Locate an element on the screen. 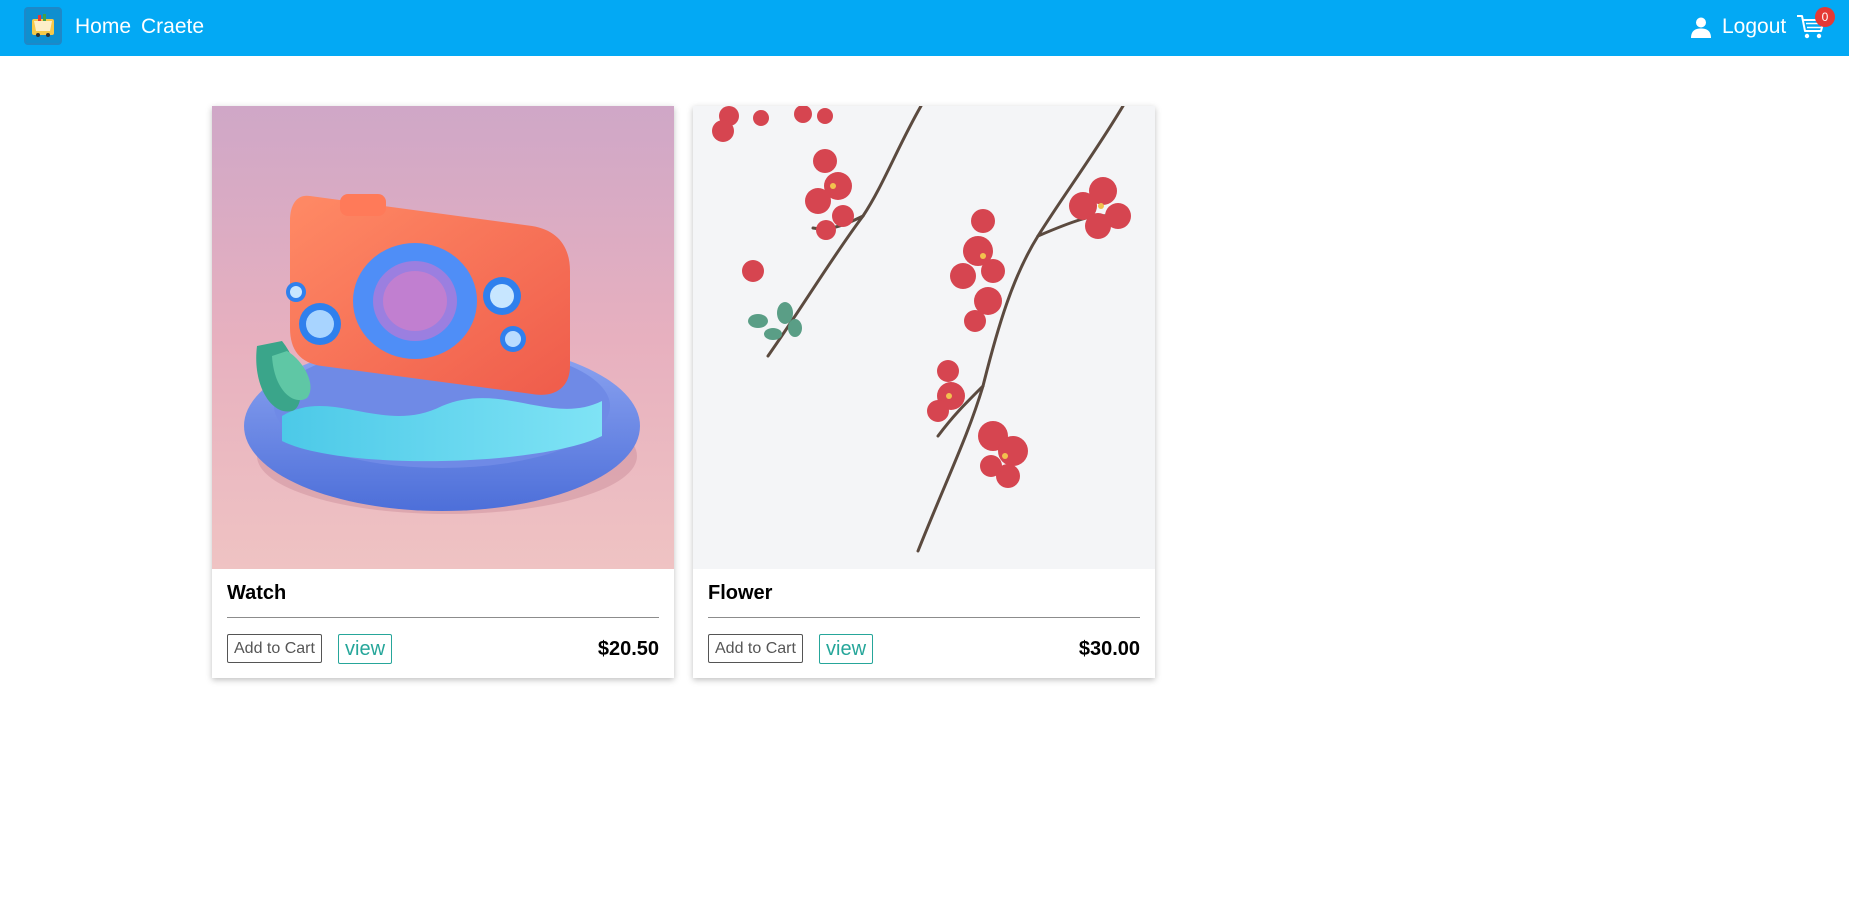  product-price: $20.50 is located at coordinates (628, 649).